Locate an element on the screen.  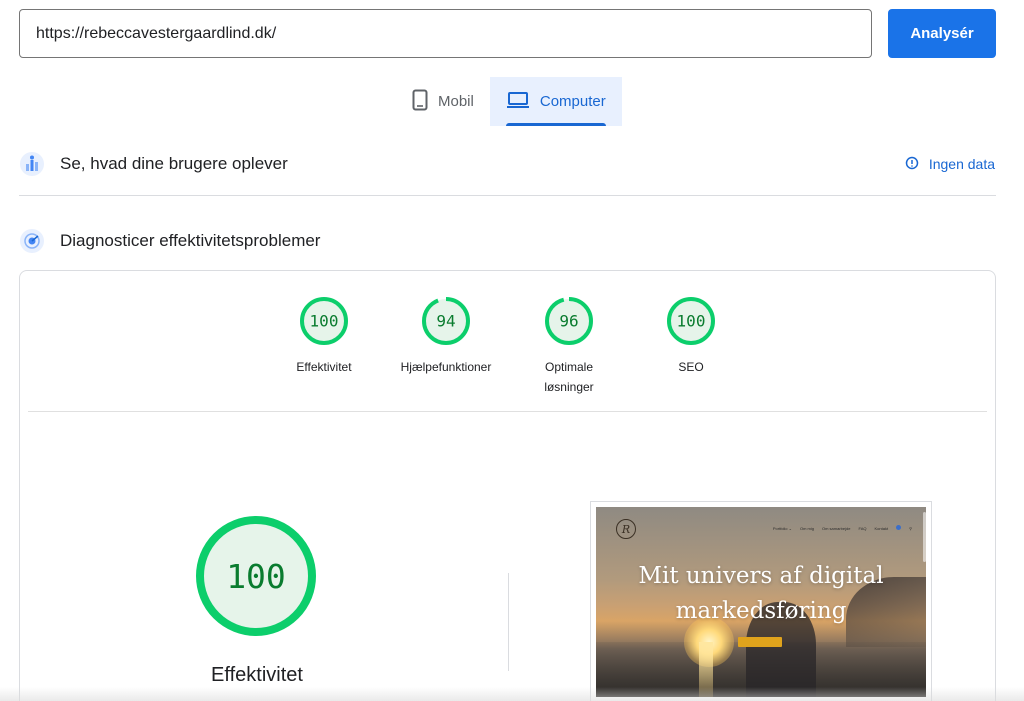
gauge-seo-ring: 100 is located at coordinates (691, 321).